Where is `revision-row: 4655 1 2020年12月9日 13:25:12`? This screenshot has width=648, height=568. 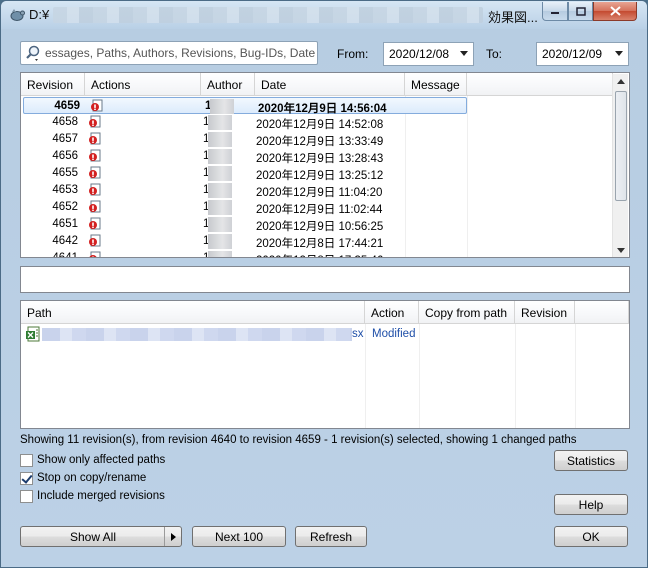
revision-row: 4655 1 2020年12月9日 13:25:12 is located at coordinates (316, 173).